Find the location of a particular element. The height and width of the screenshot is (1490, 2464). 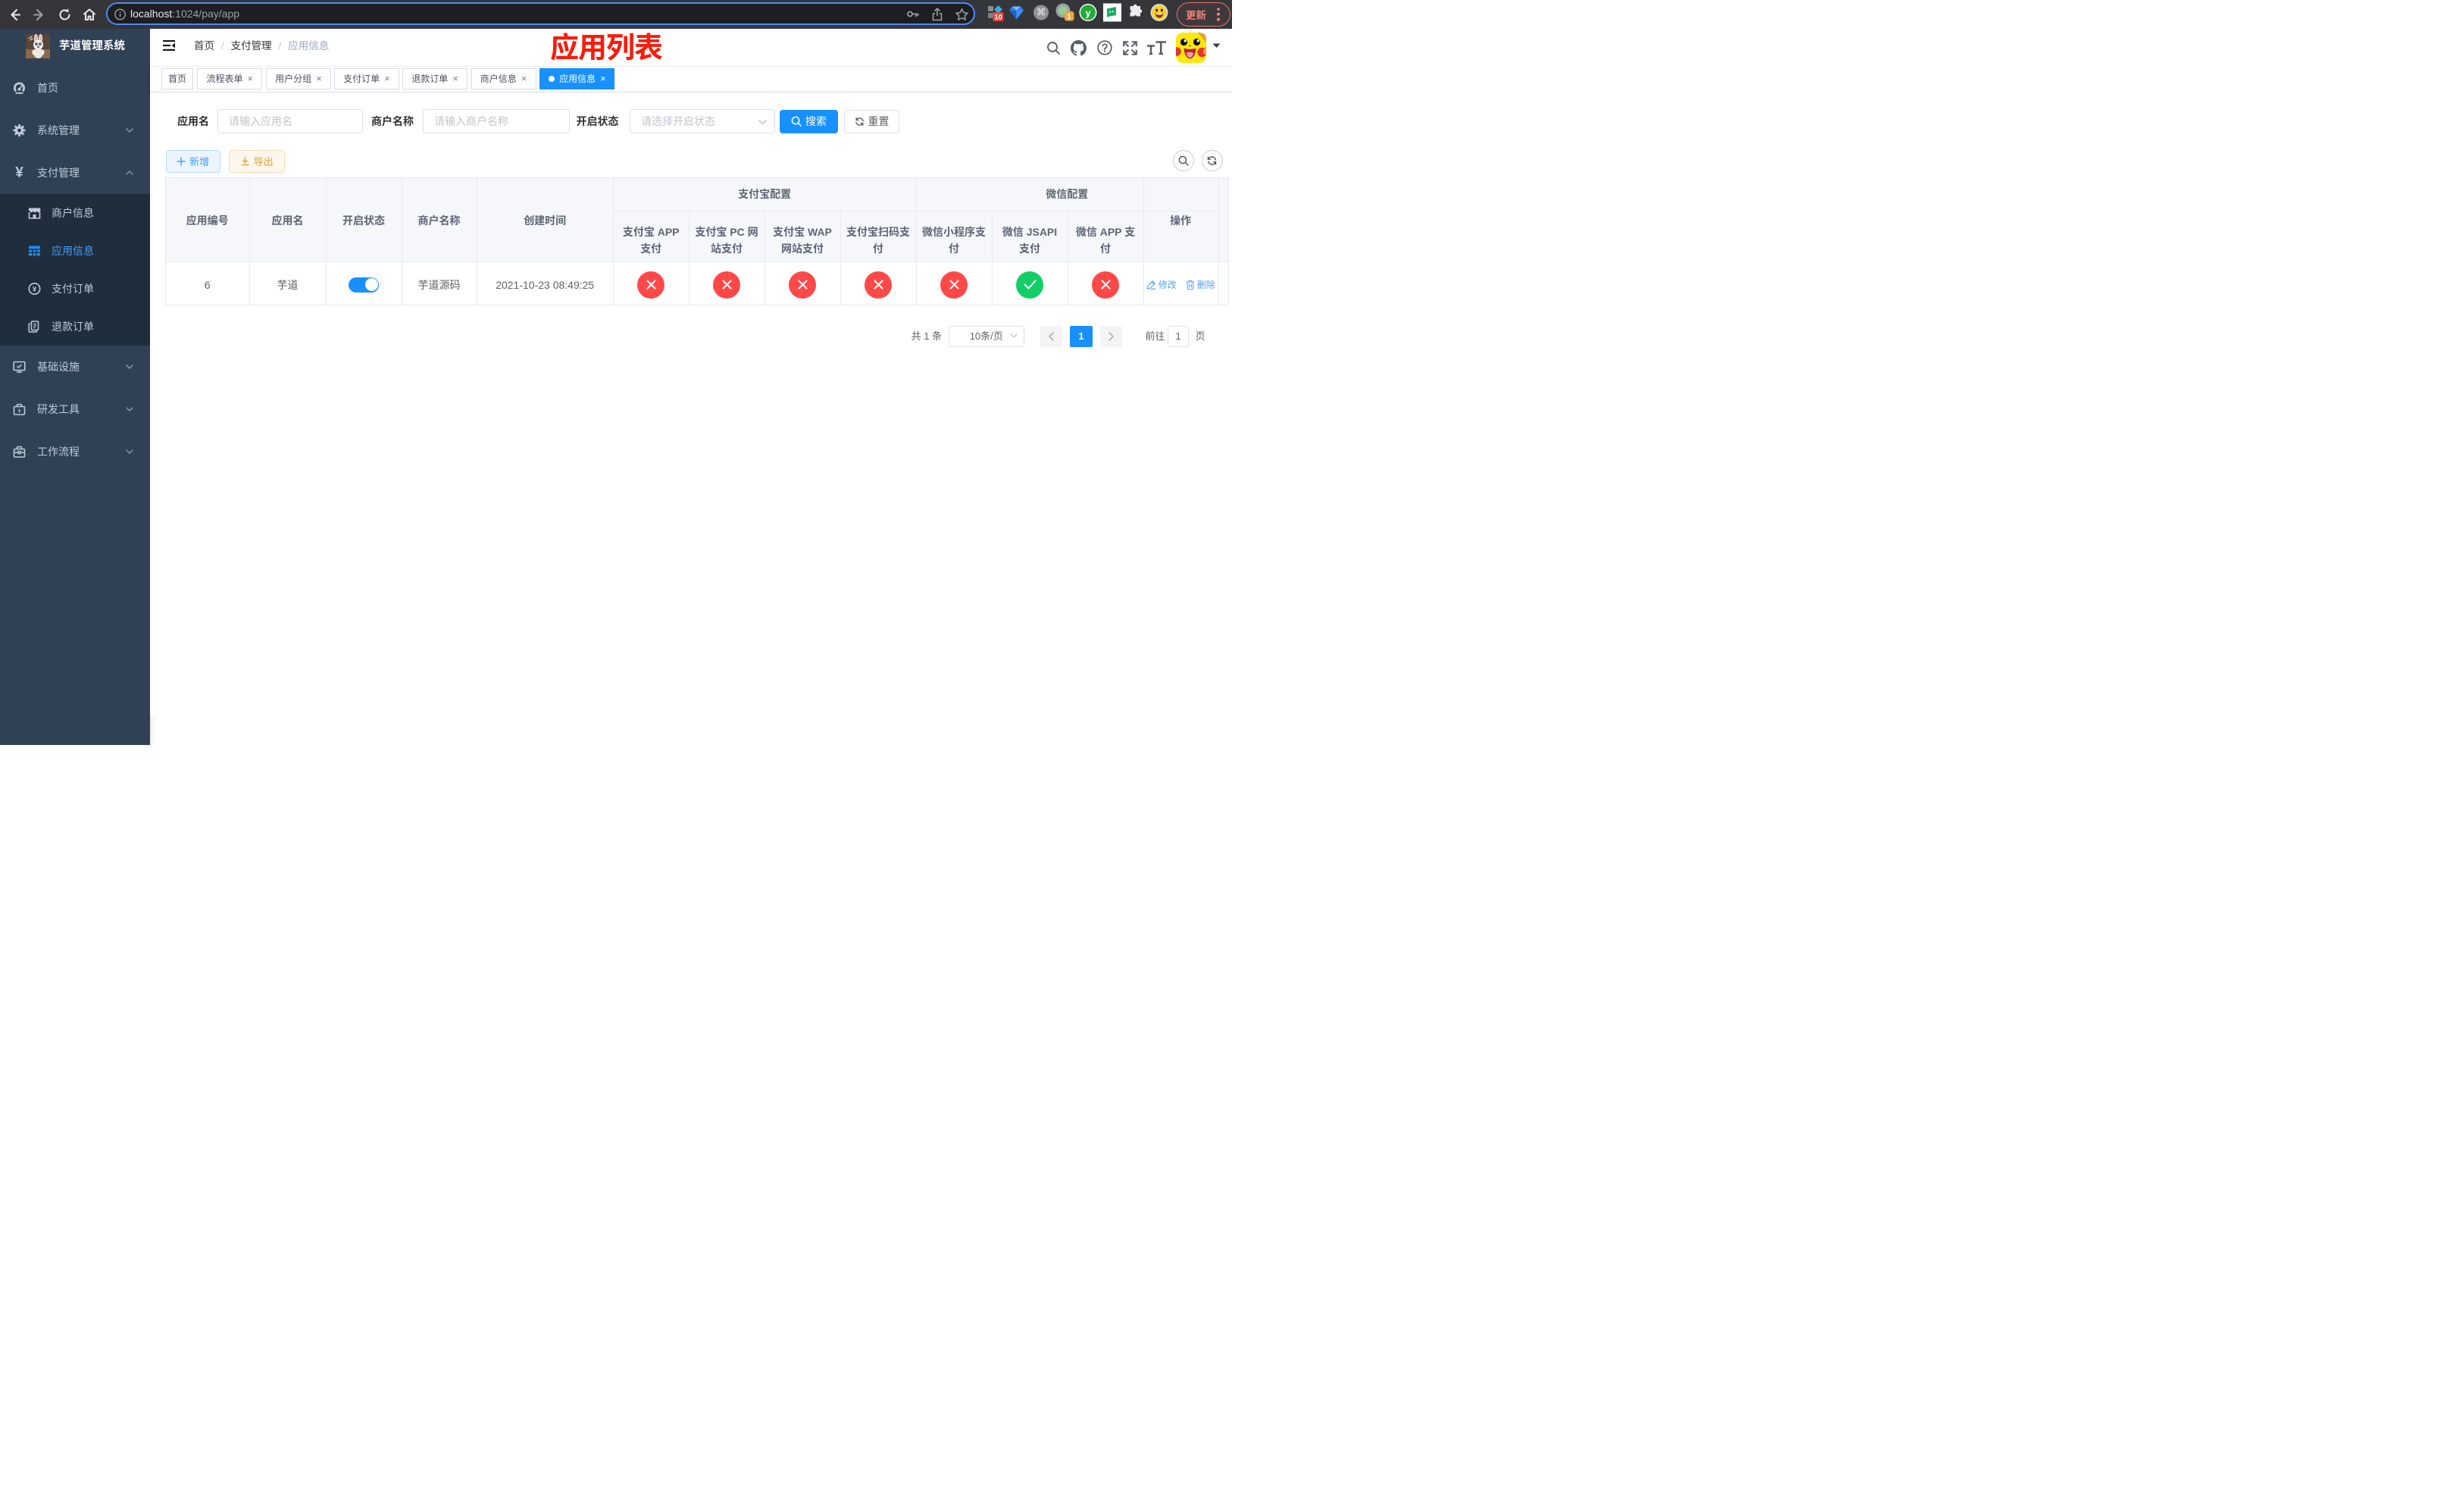

svg-text: y is located at coordinates (1088, 14).